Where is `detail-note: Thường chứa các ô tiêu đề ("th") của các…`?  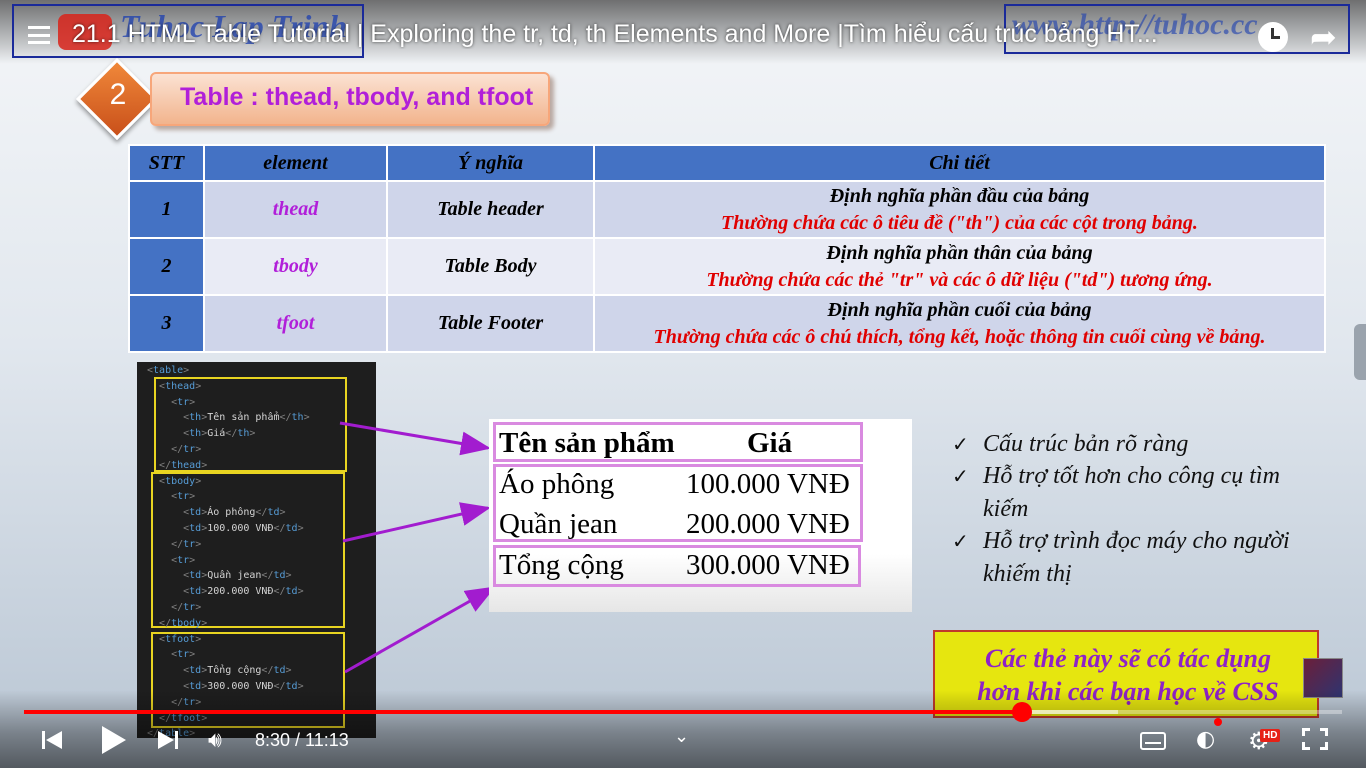 detail-note: Thường chứa các ô tiêu đề ("th") của các… is located at coordinates (959, 222).